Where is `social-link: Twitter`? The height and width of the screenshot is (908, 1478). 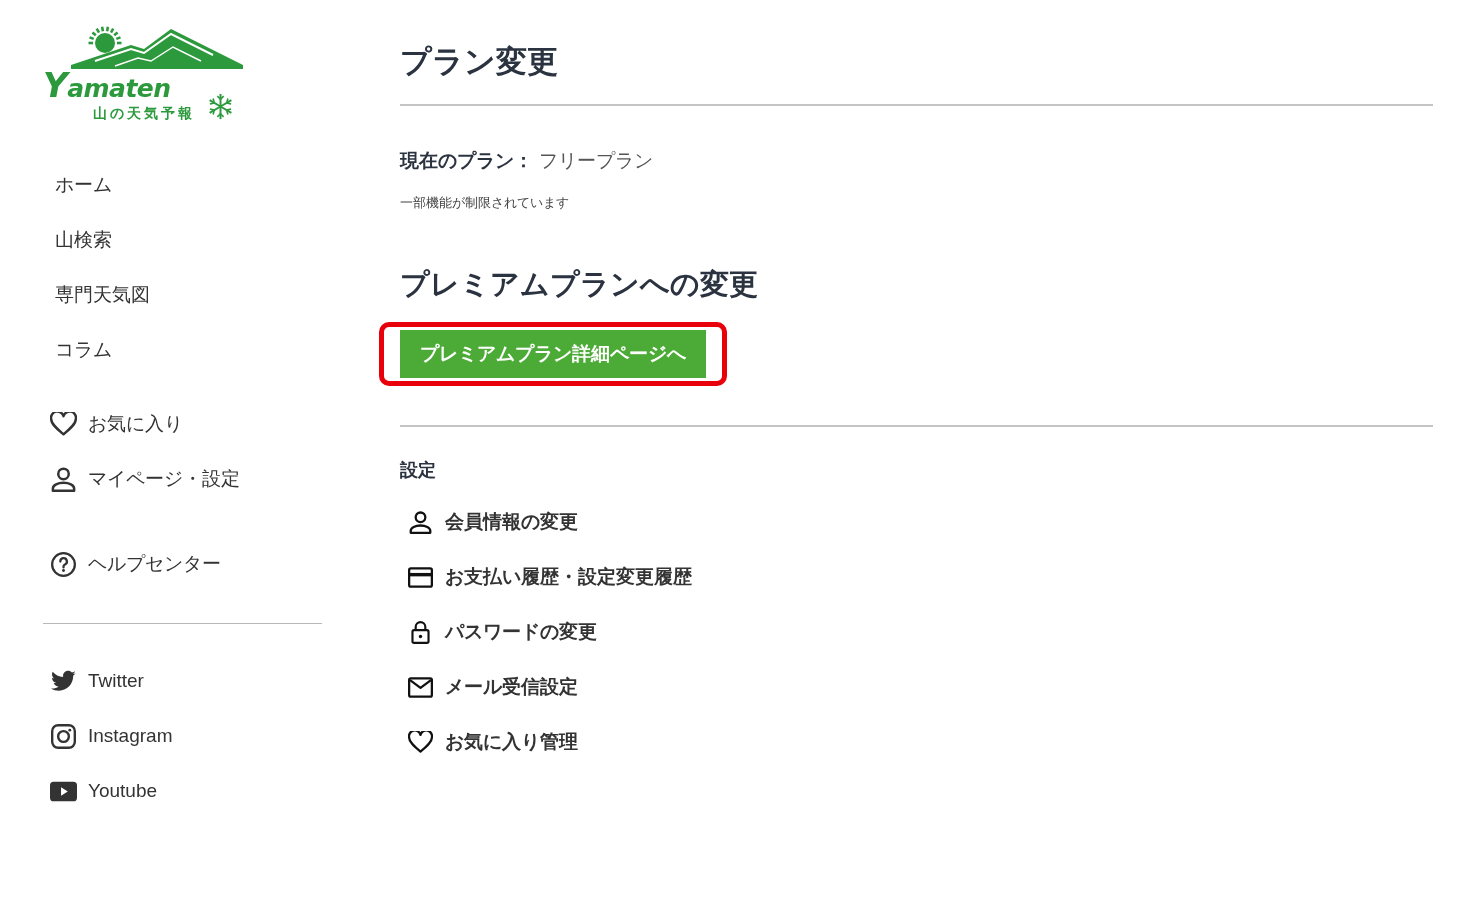 social-link: Twitter is located at coordinates (97, 681).